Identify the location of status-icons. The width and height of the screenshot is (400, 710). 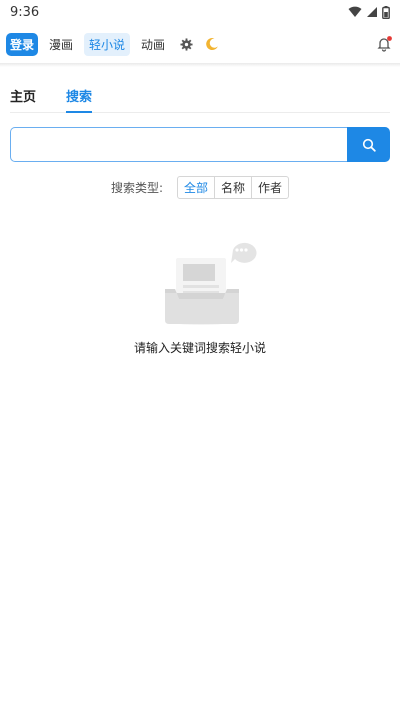
(369, 12).